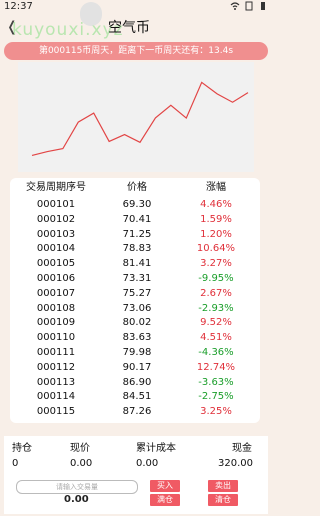 This screenshot has width=320, height=516. I want to click on row-change: 1.20%, so click(216, 234).